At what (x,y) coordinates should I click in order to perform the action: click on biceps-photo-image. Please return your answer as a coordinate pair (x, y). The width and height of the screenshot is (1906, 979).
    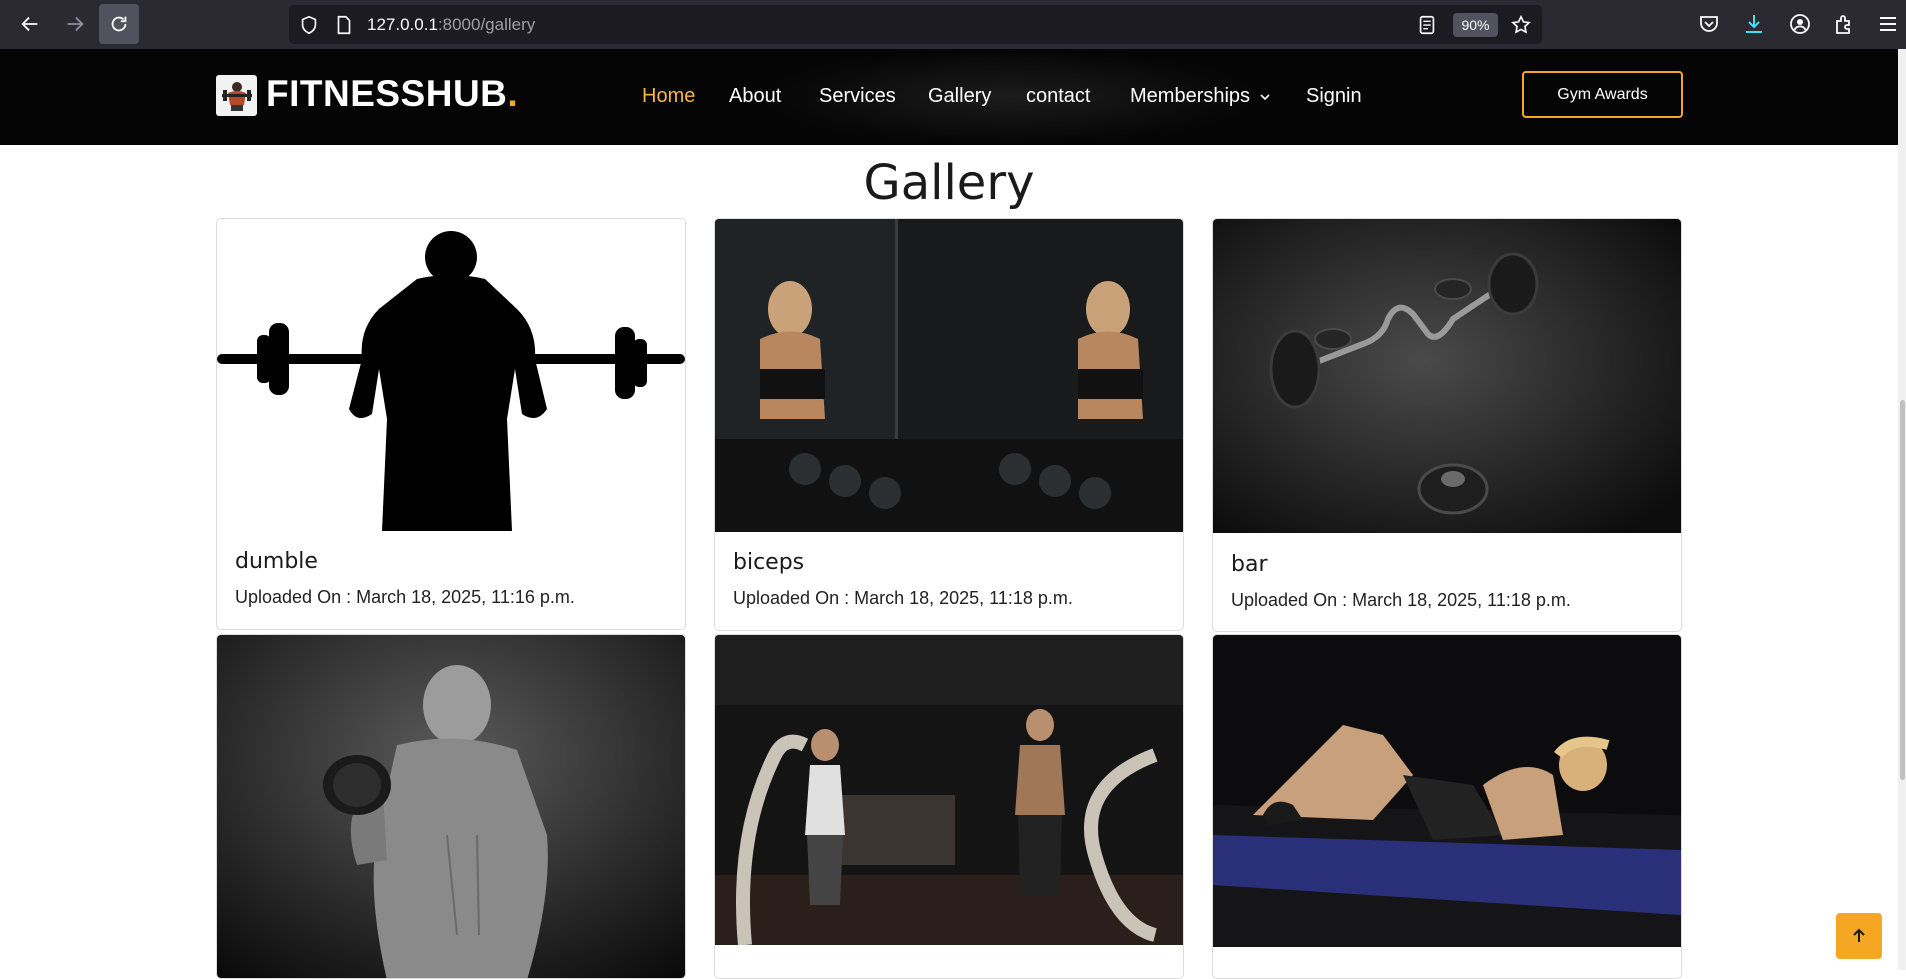
    Looking at the image, I should click on (949, 375).